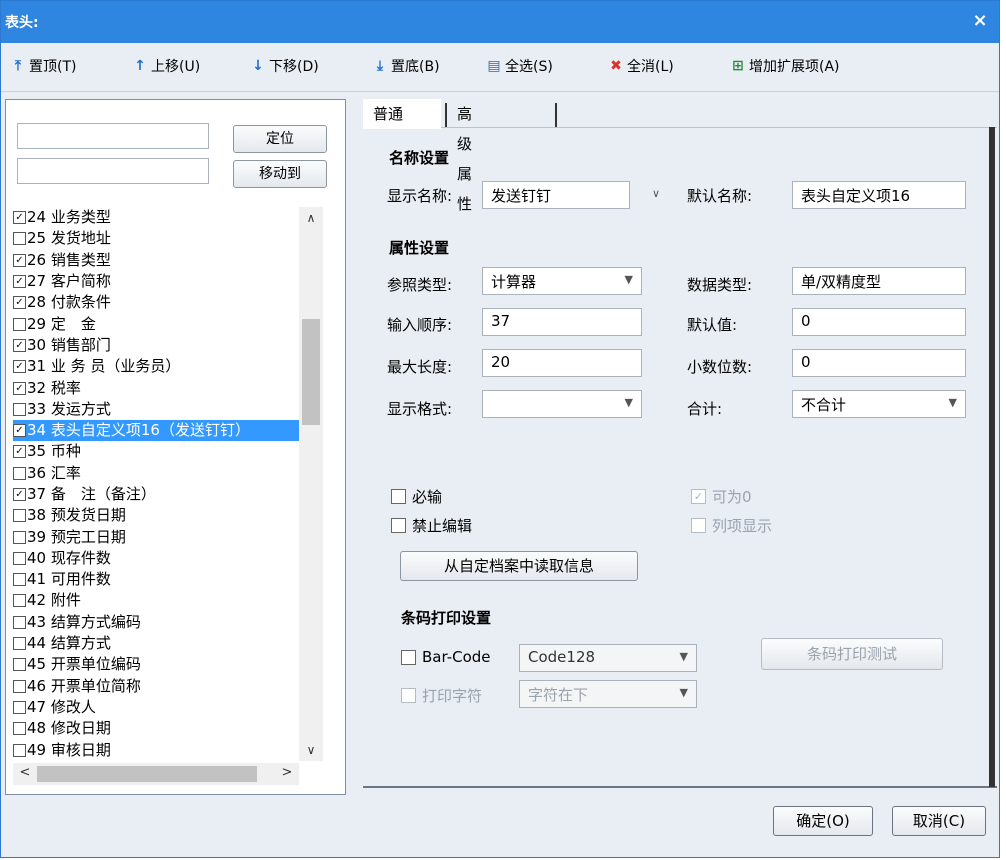 The image size is (1006, 860). Describe the element at coordinates (147, 774) in the screenshot. I see `h-scroll-thumb` at that location.